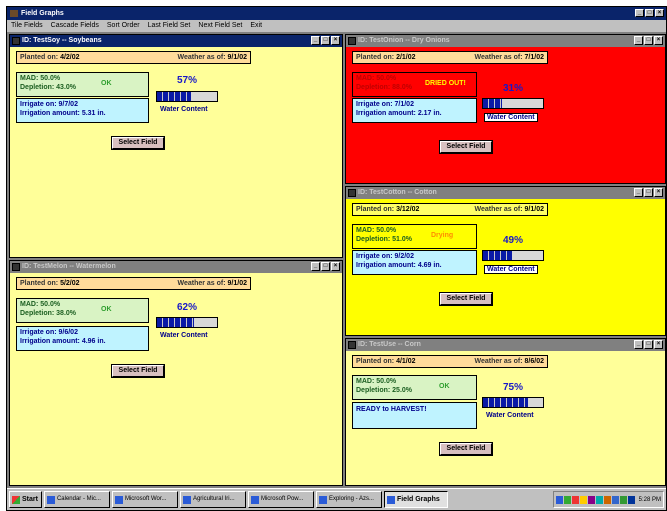 This screenshot has height=511, width=667. I want to click on planted-weather-panel: Planted on: 2/1/02 Weather as of: 7/1/02, so click(450, 57).